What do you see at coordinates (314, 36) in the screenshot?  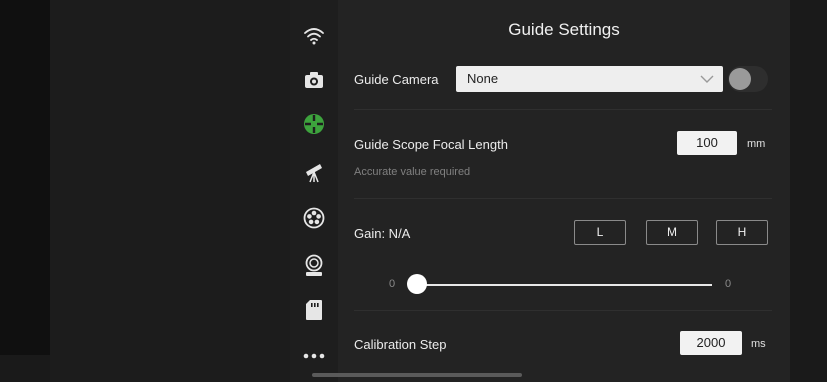 I see `wifi-icon` at bounding box center [314, 36].